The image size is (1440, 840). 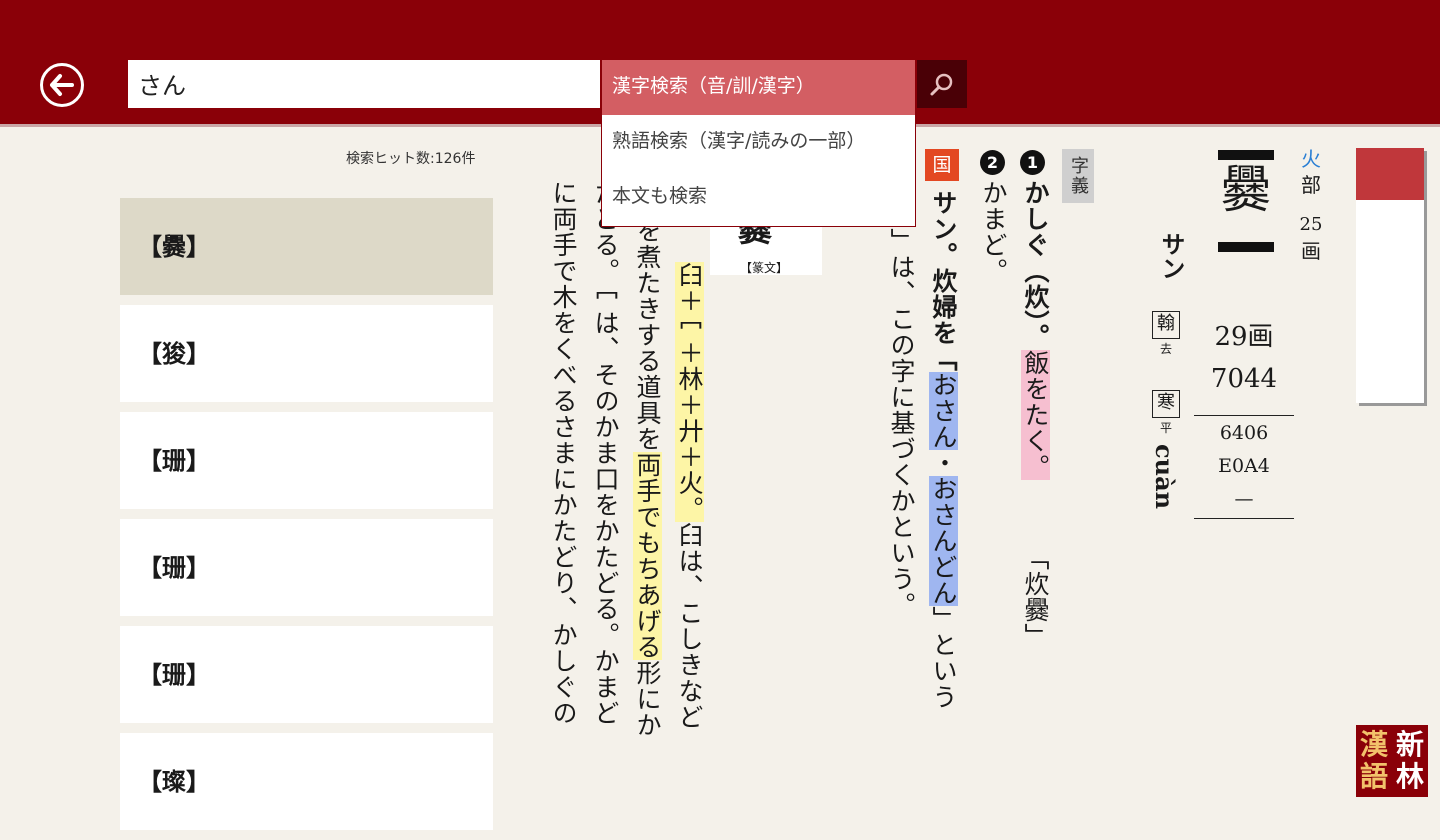 What do you see at coordinates (1244, 379) in the screenshot?
I see `code-main: 7044` at bounding box center [1244, 379].